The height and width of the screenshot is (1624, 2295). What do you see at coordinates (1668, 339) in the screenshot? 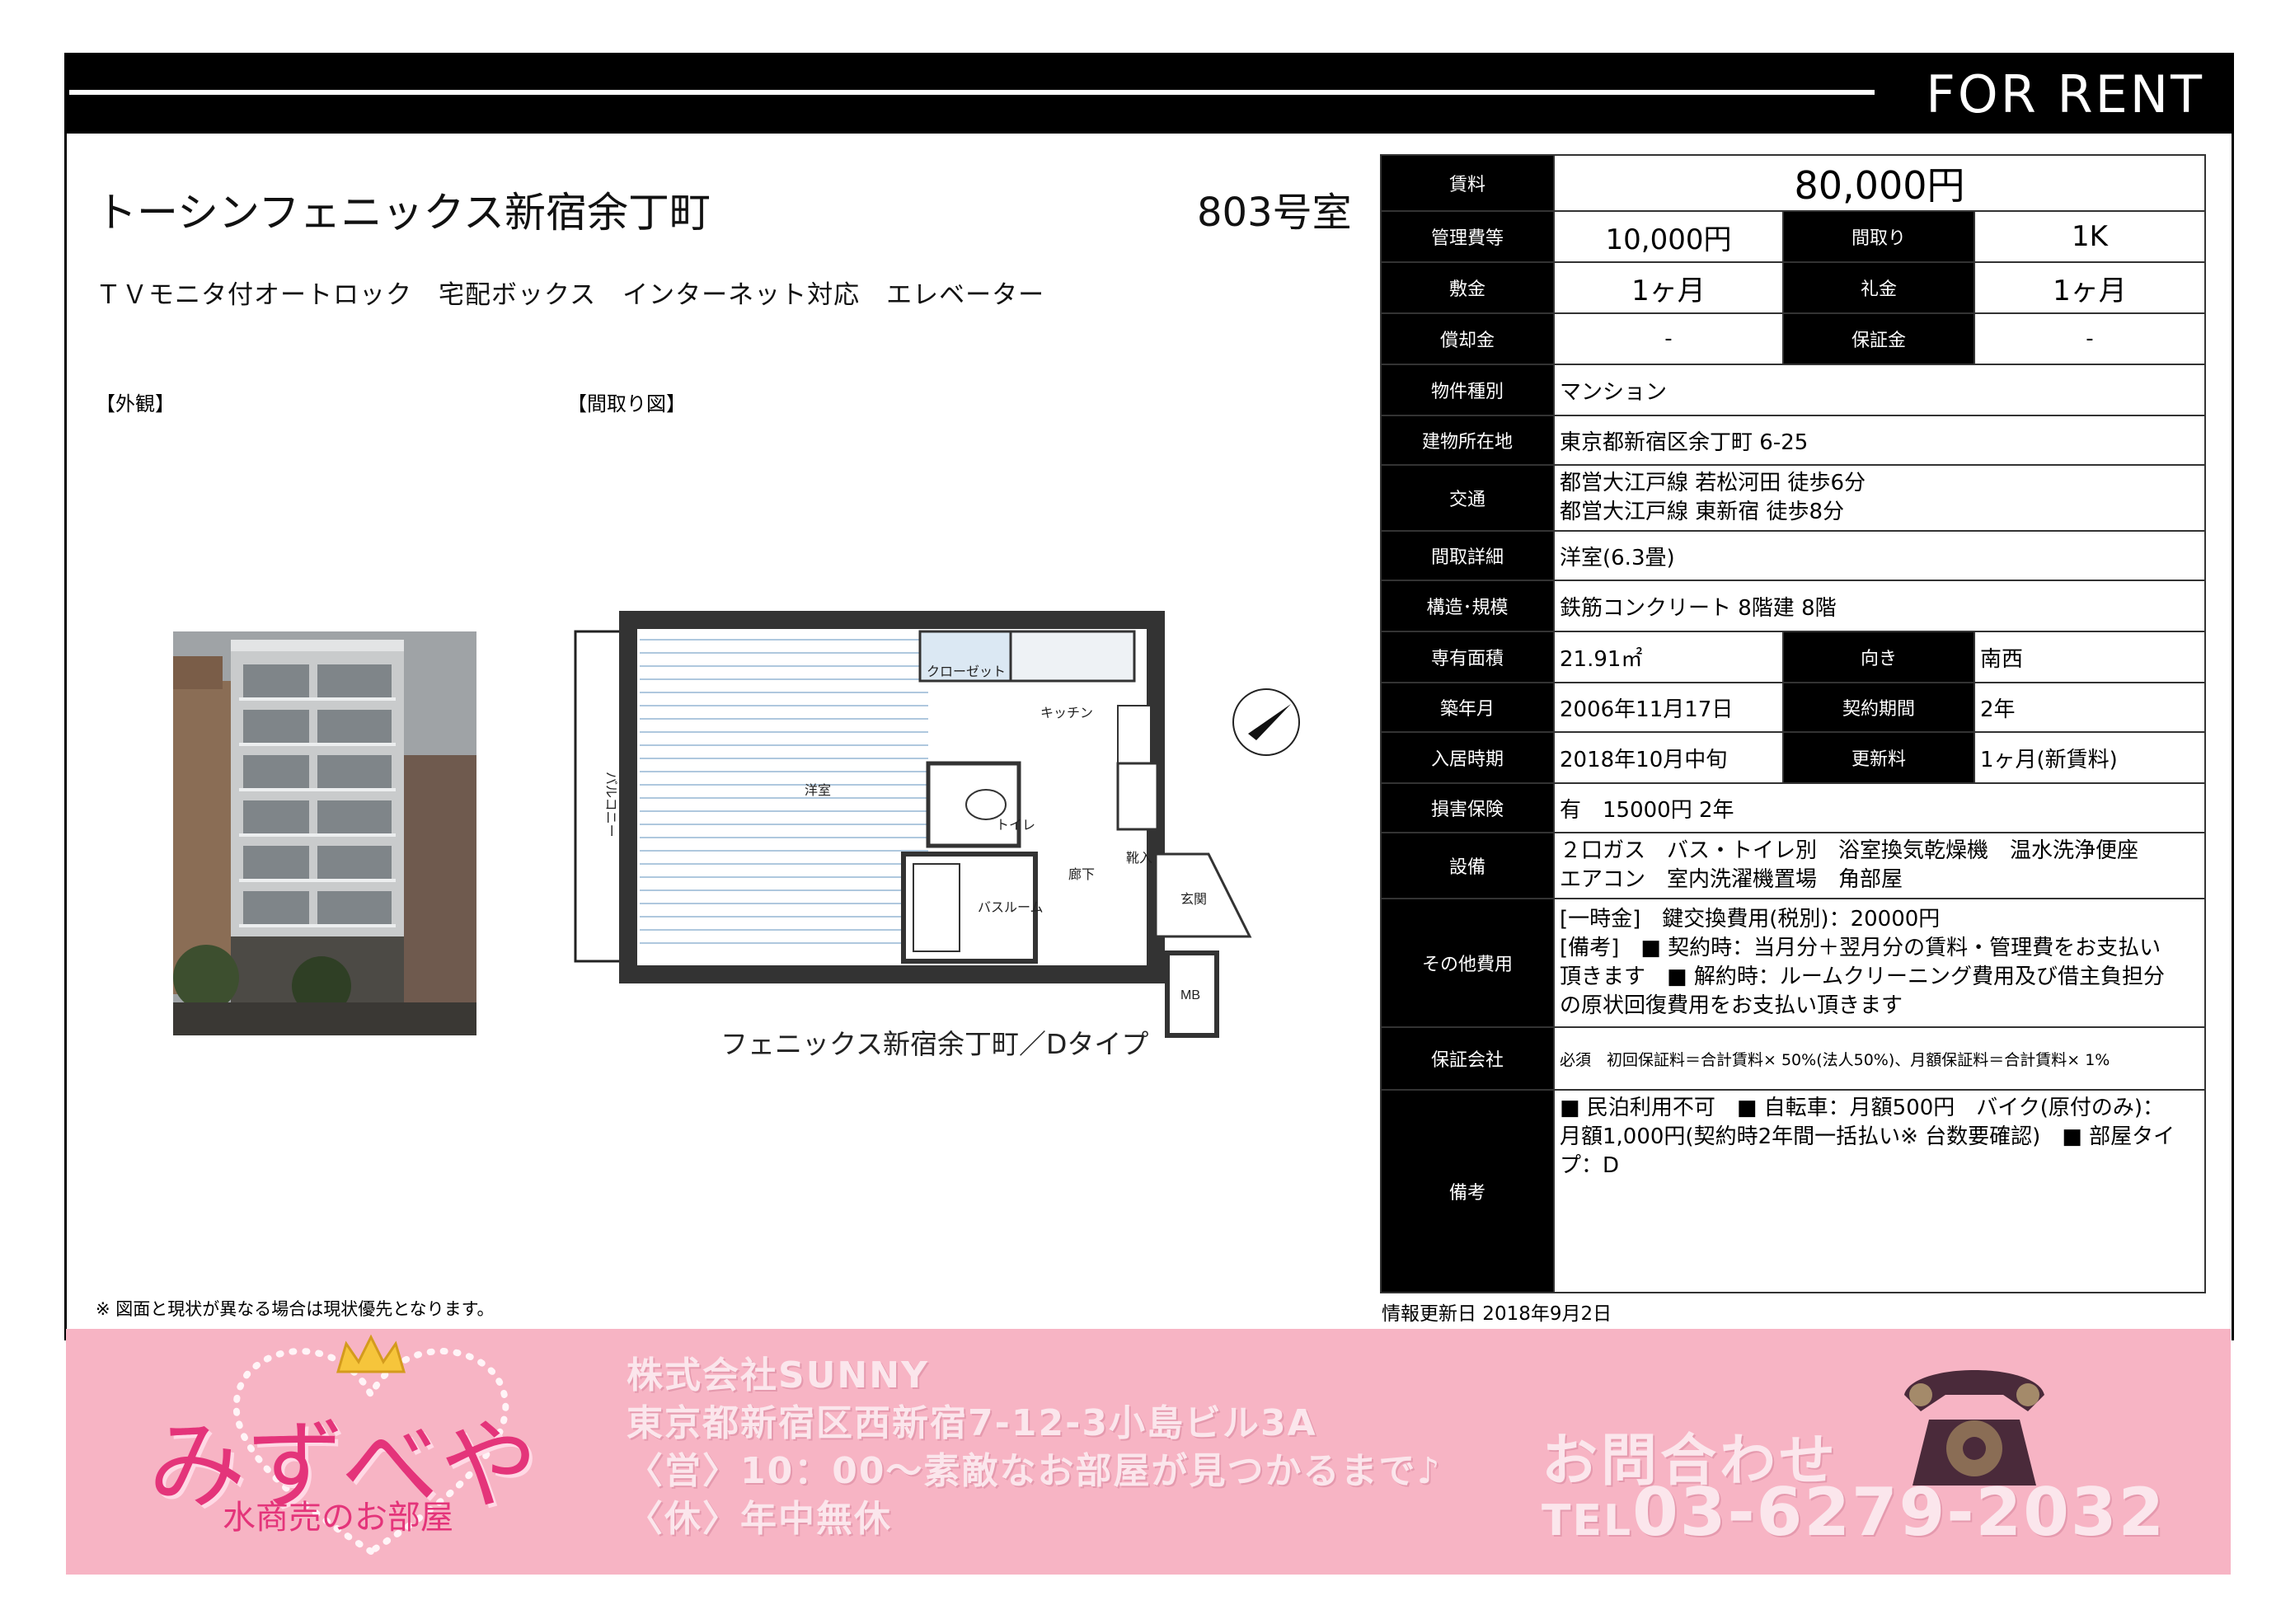
I see `amortization-value: -` at bounding box center [1668, 339].